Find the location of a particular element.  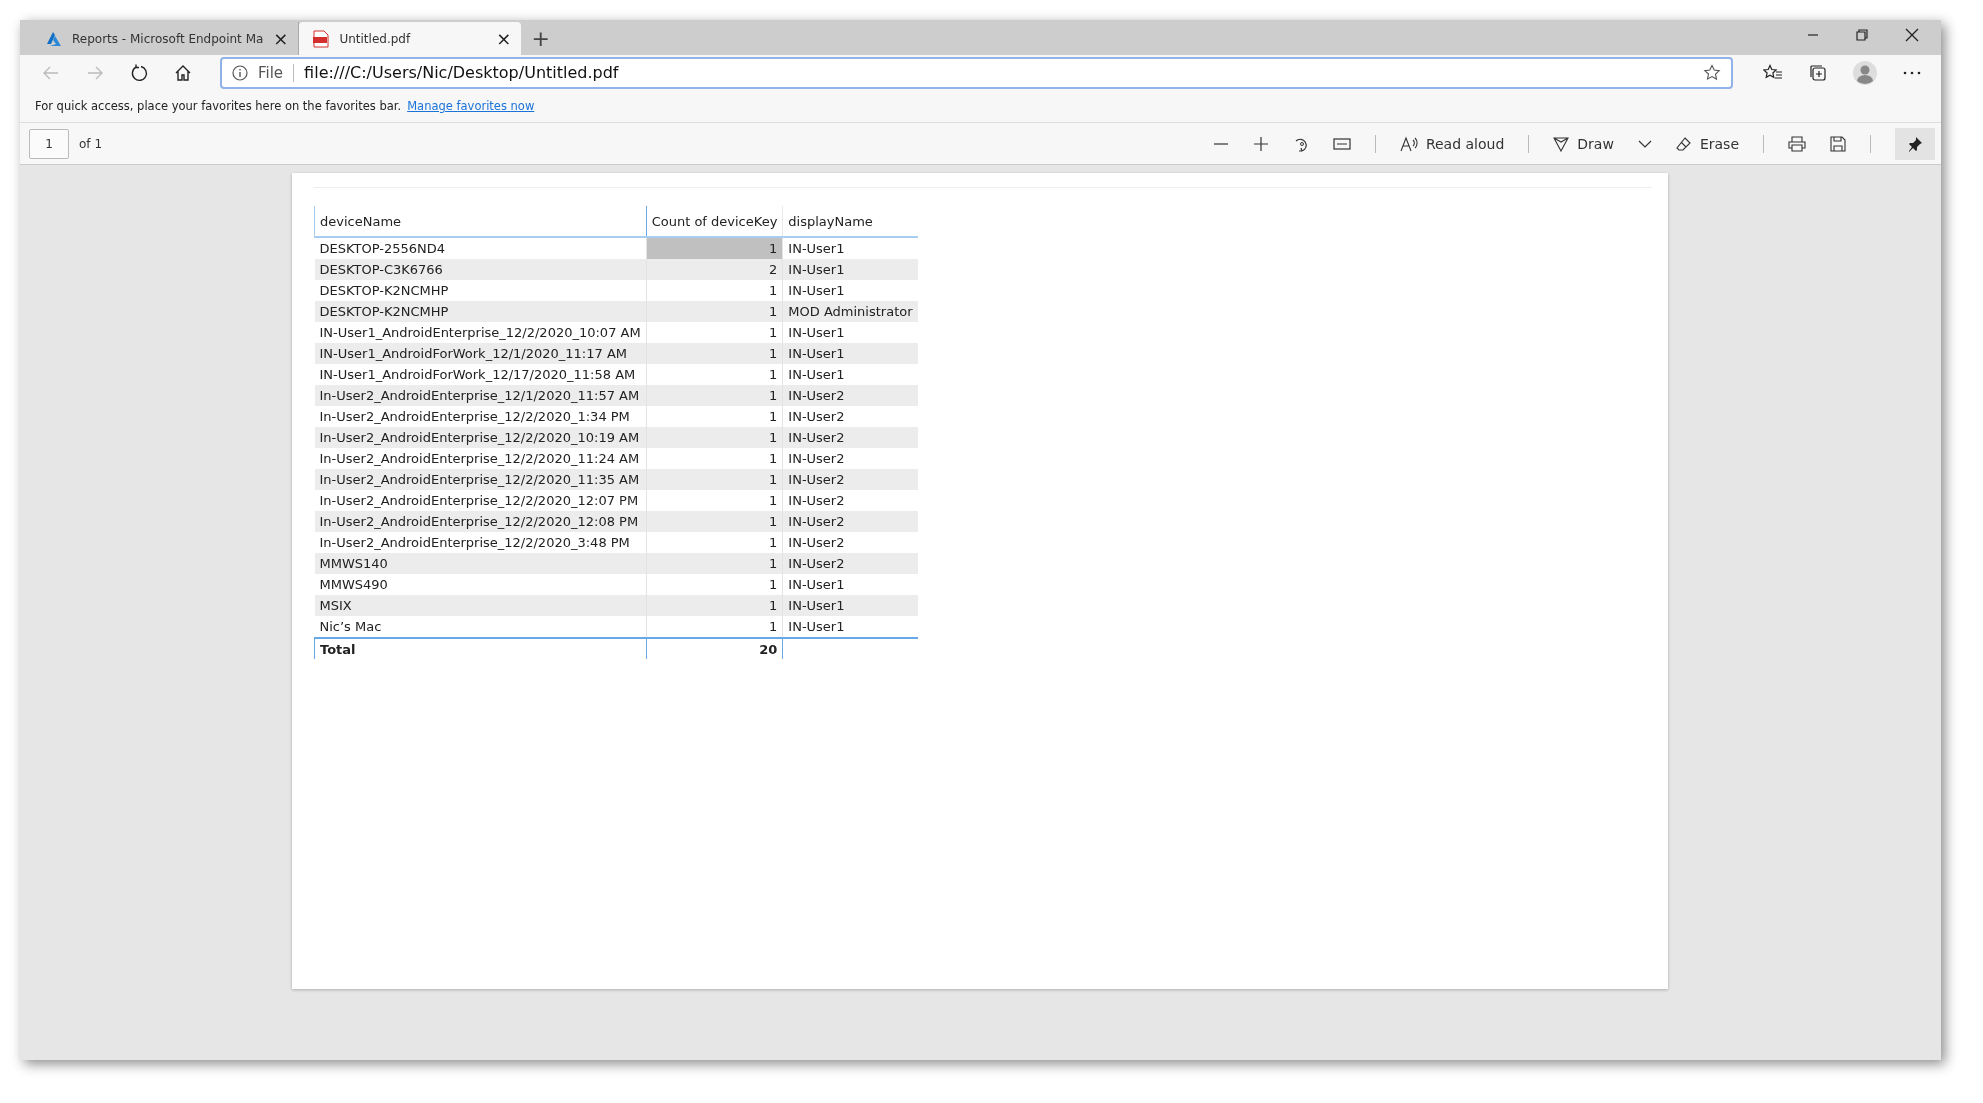

read-aloud-button: Read aloud is located at coordinates (1452, 143).